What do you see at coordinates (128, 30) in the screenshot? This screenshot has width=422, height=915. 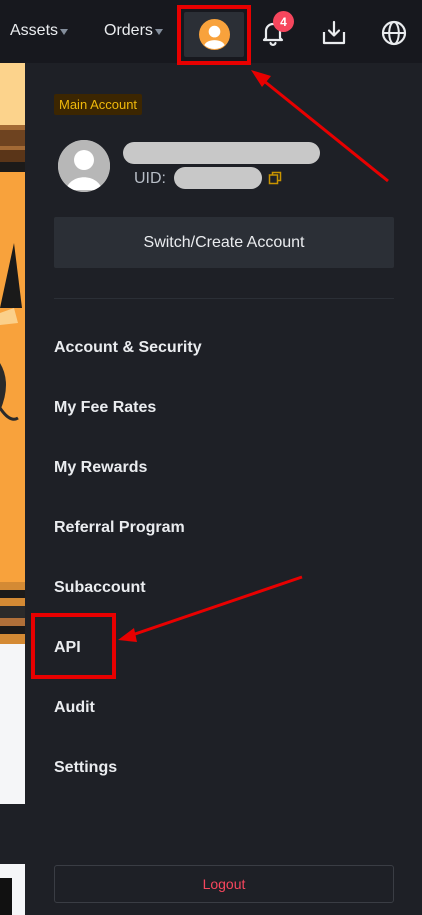 I see `orders-label: Orders` at bounding box center [128, 30].